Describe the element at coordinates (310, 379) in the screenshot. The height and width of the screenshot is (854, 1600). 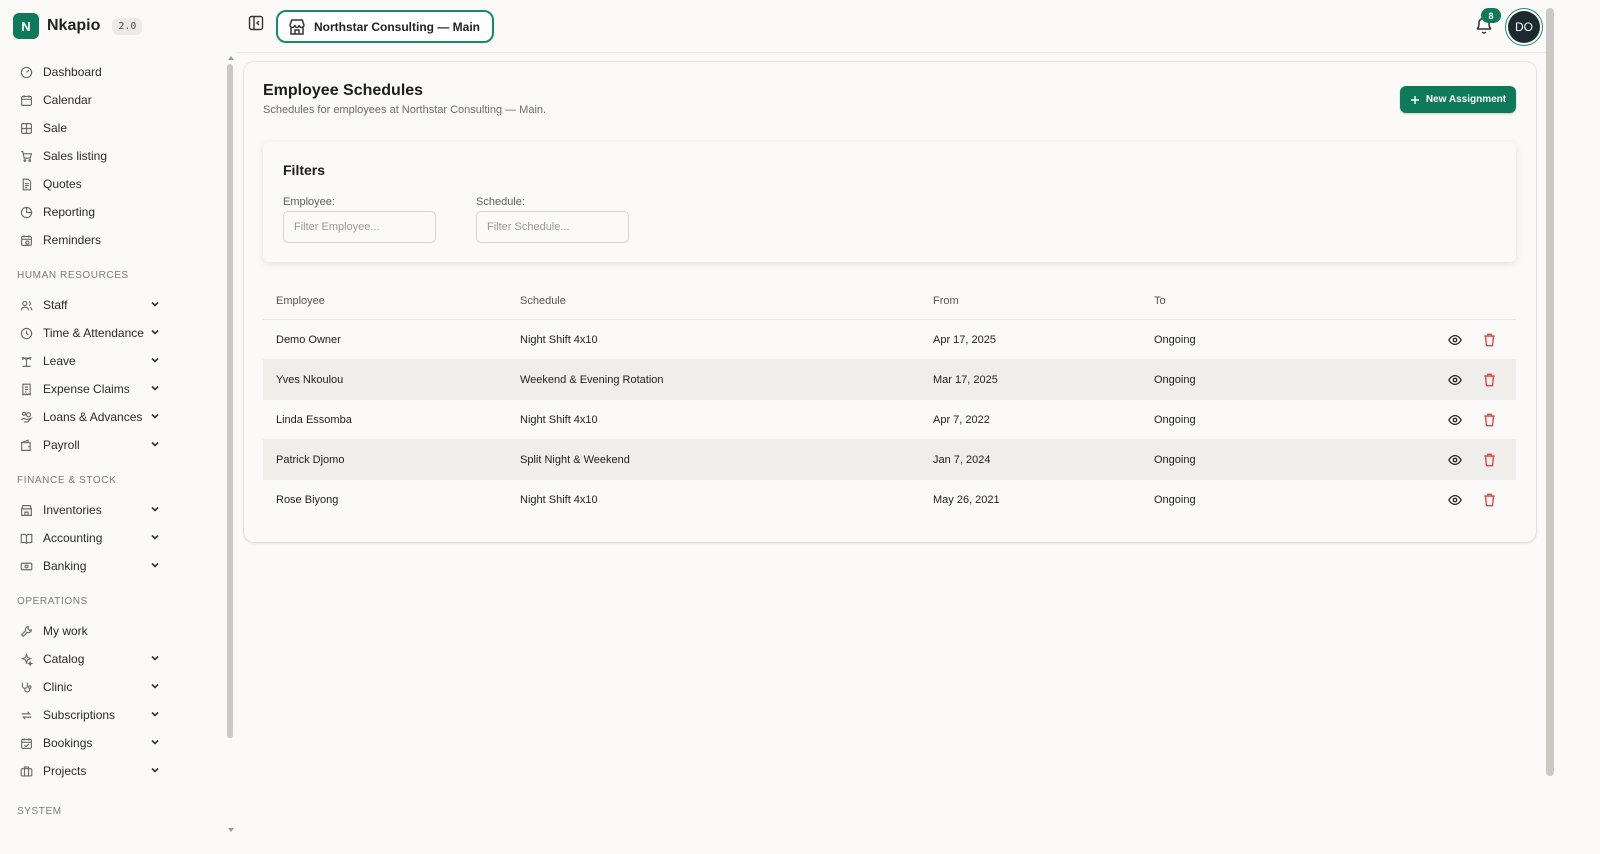
I see `cell-employee: Yves Nkoulou` at that location.